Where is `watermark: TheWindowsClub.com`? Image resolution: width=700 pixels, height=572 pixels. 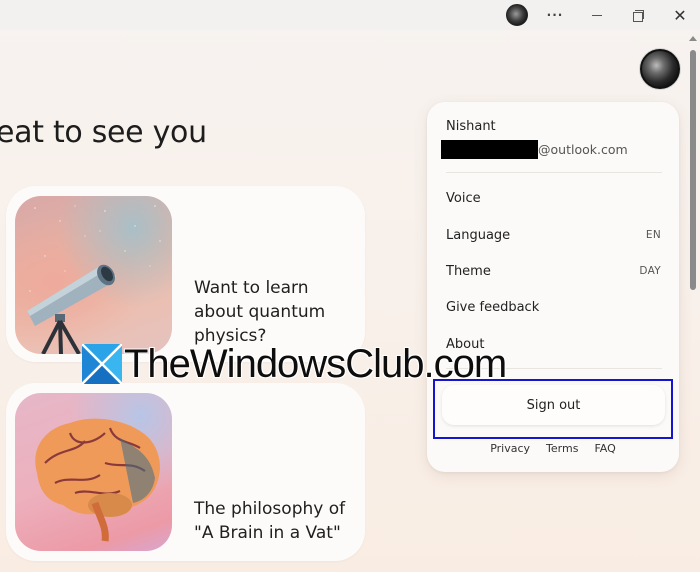
watermark: TheWindowsClub.com is located at coordinates (294, 364).